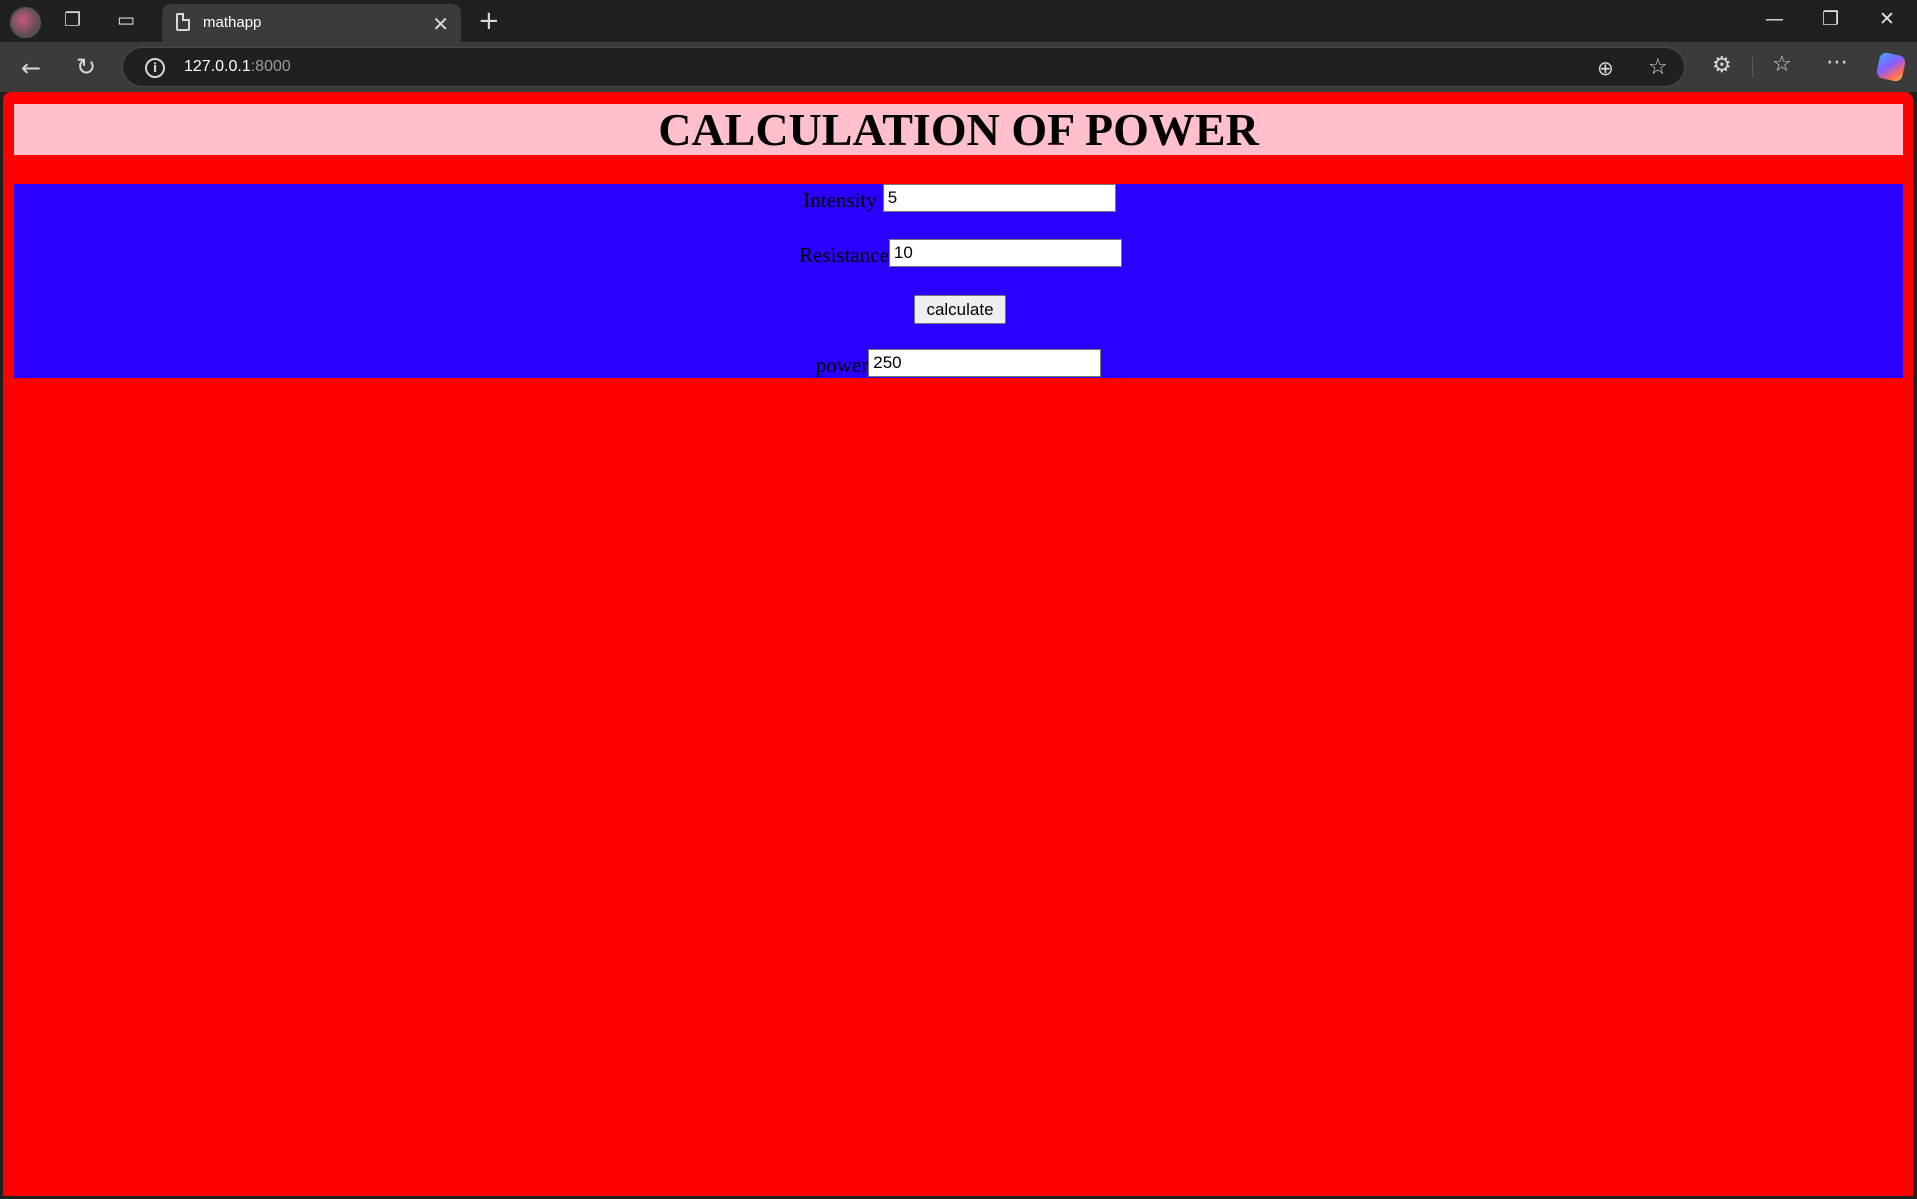  Describe the element at coordinates (31, 68) in the screenshot. I see `back-icon: ←` at that location.